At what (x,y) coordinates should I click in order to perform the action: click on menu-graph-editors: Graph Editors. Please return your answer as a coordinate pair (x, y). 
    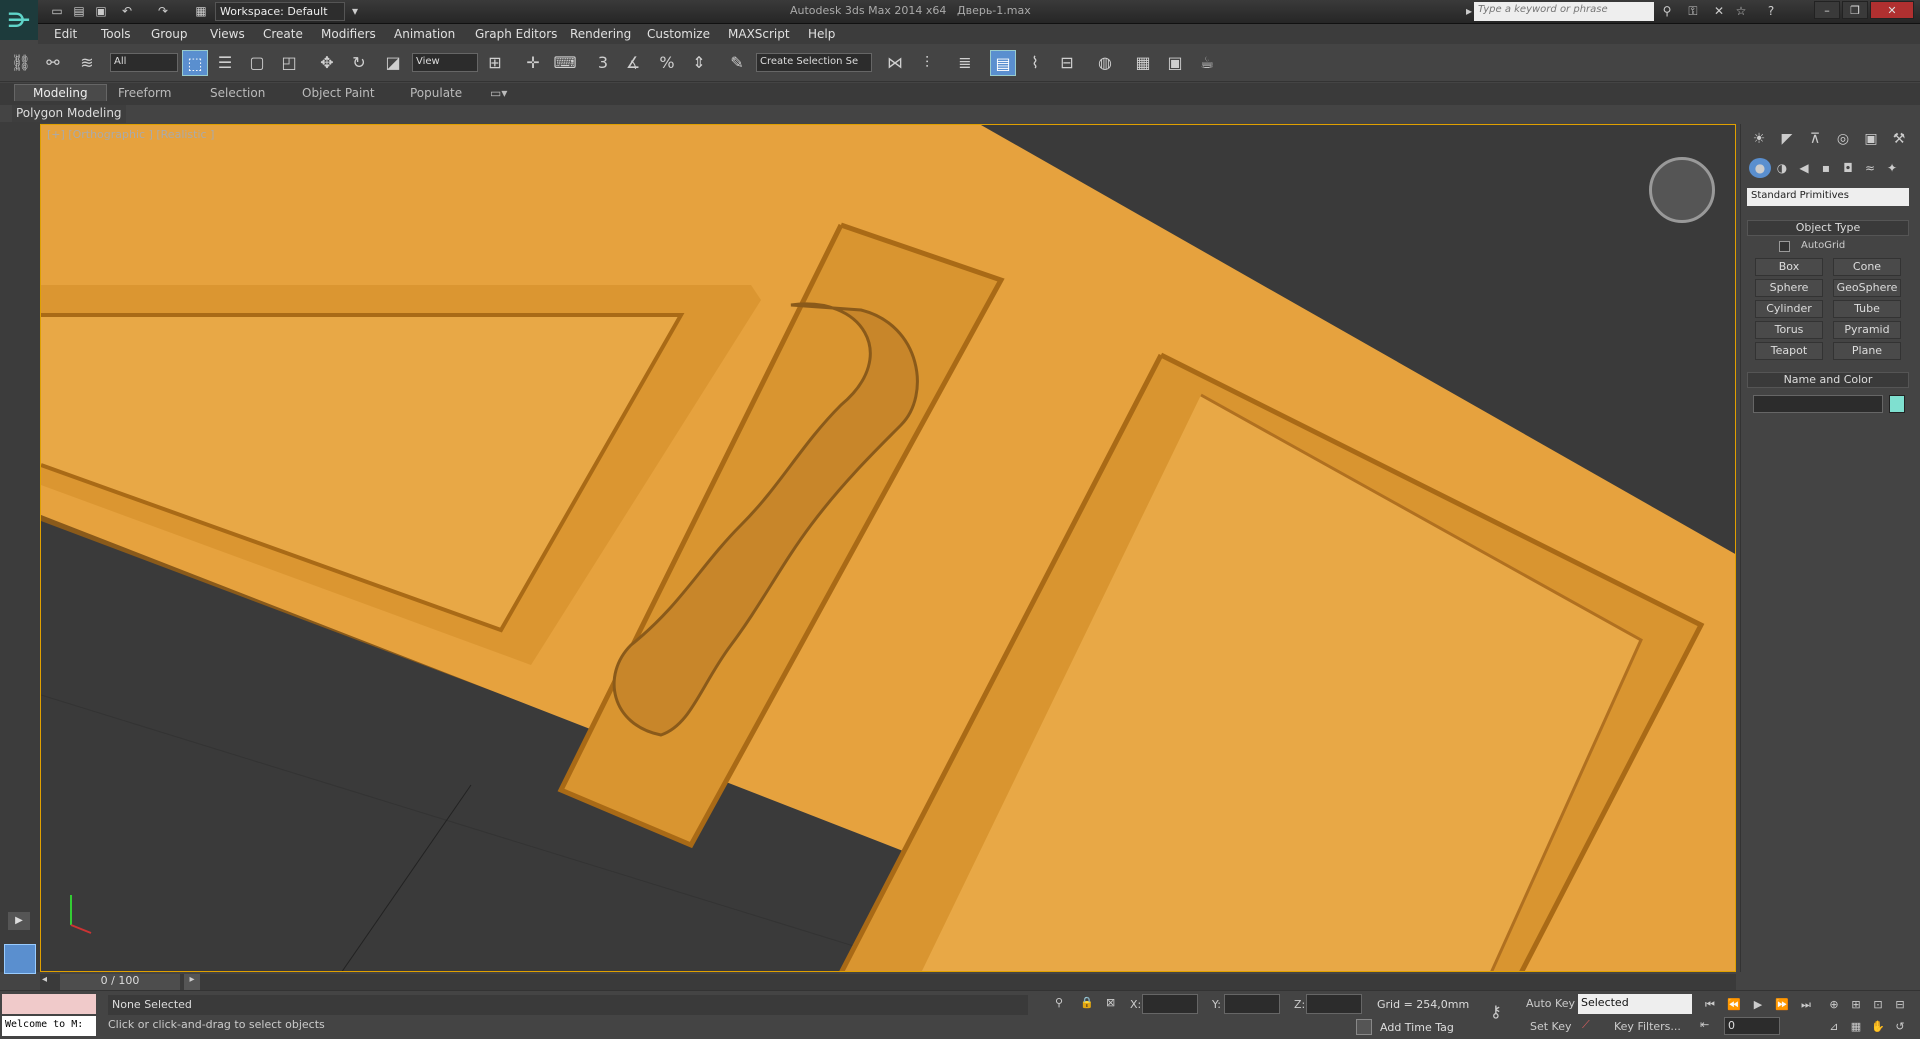
    Looking at the image, I should click on (516, 34).